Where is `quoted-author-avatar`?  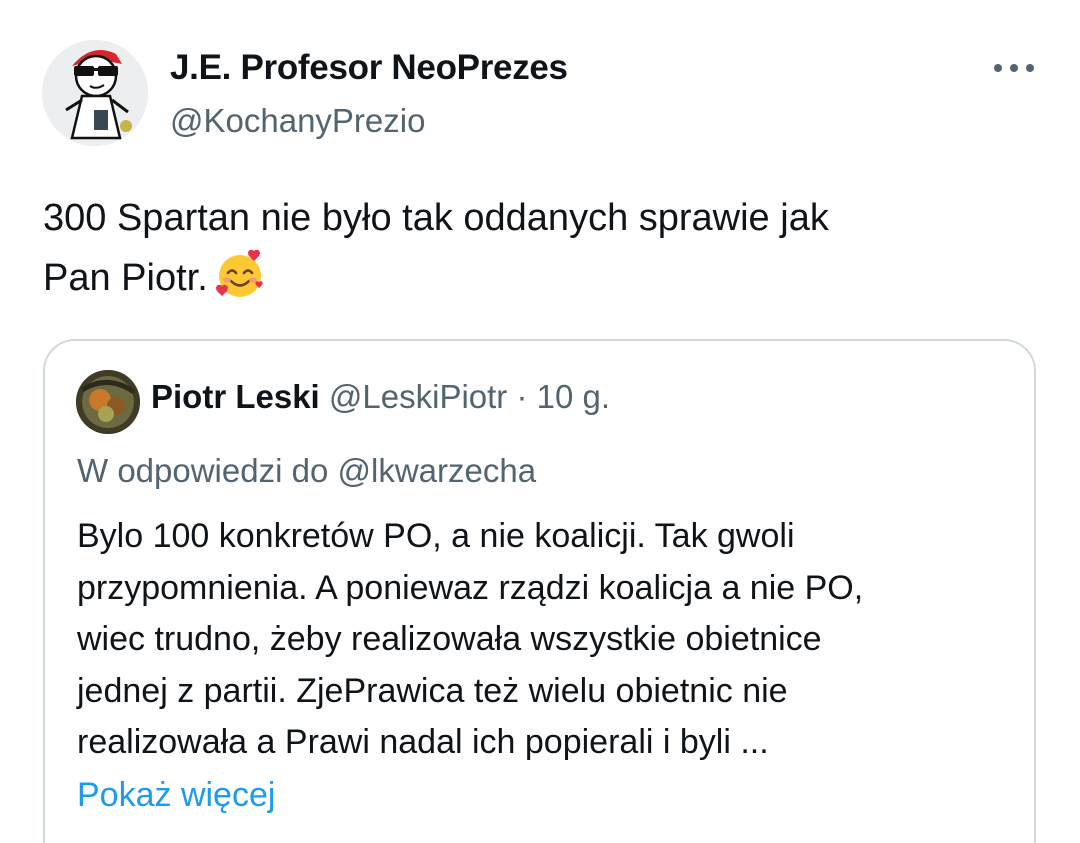
quoted-author-avatar is located at coordinates (108, 402).